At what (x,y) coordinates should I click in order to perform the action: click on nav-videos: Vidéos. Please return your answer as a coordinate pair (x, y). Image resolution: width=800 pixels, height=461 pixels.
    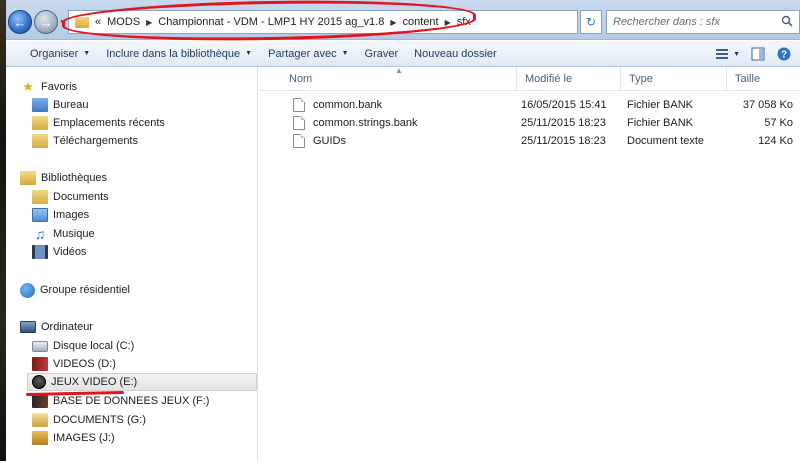
    Looking at the image, I should click on (59, 252).